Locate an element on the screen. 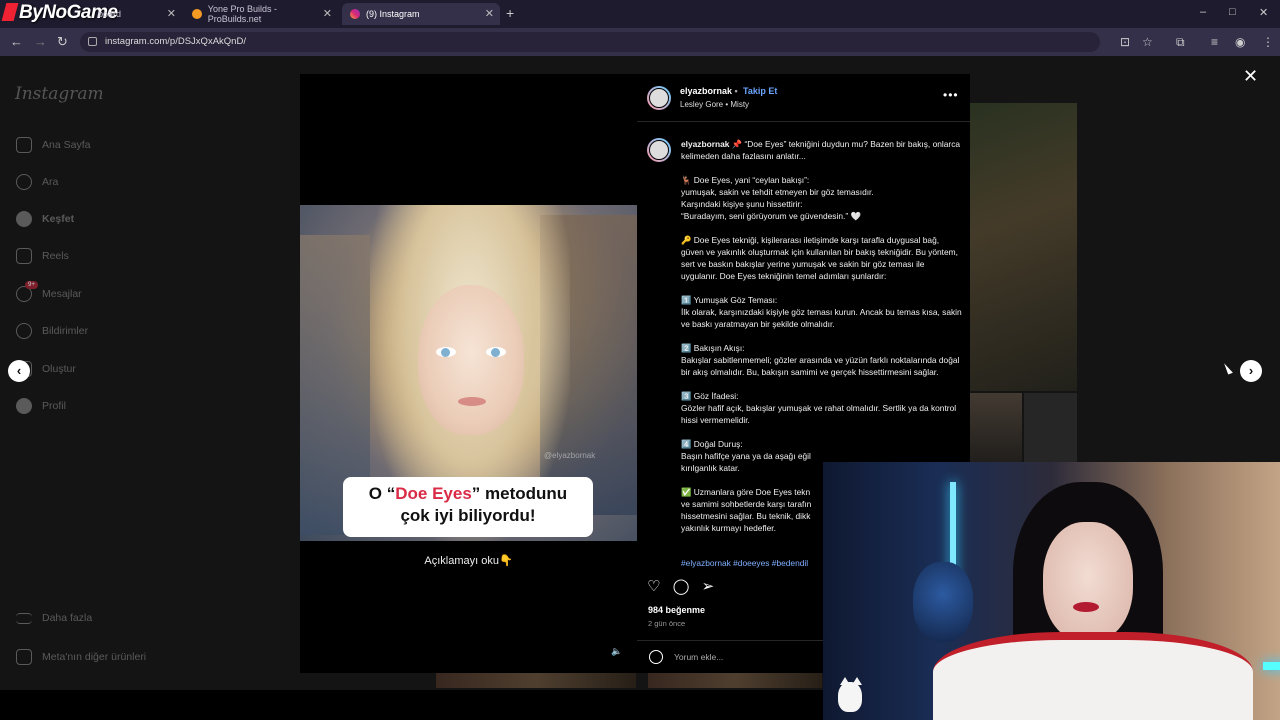 The width and height of the screenshot is (1280, 720). audio-label: Lesley Gore • Misty is located at coordinates (714, 104).